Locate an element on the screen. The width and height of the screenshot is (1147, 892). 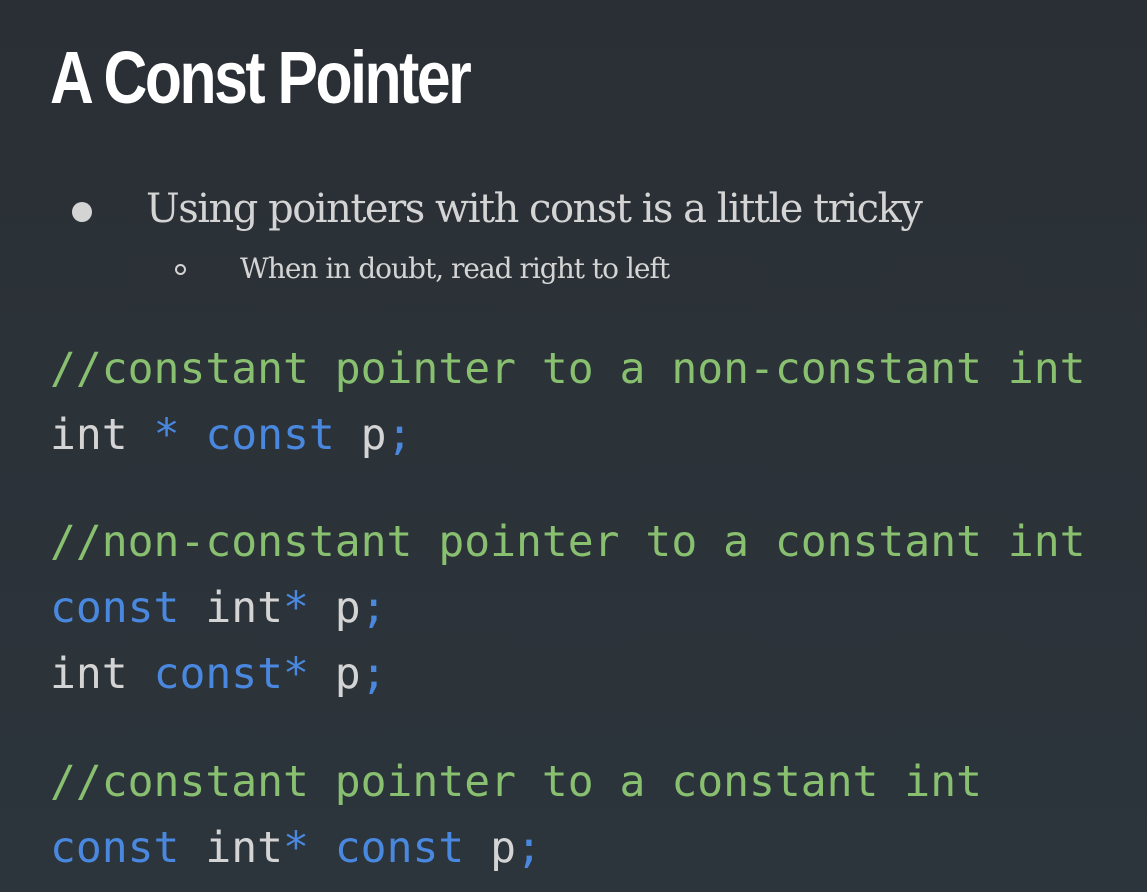
code-line-7: const int* const p; is located at coordinates (296, 848).